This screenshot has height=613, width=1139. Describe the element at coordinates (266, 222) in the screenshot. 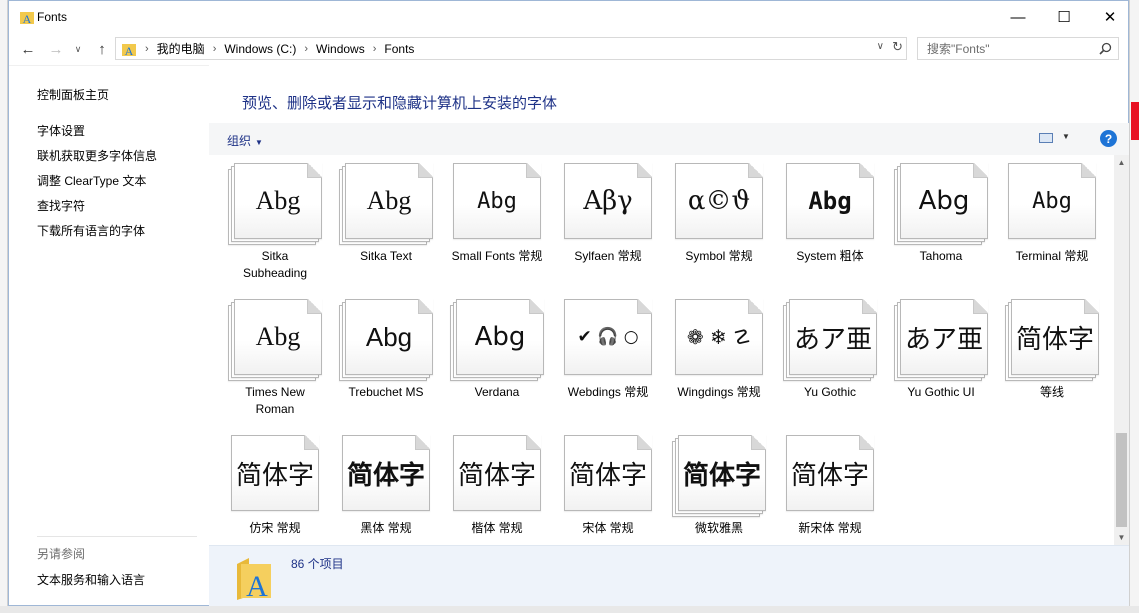

I see `font-tile: Abg Sitka Subheading` at that location.